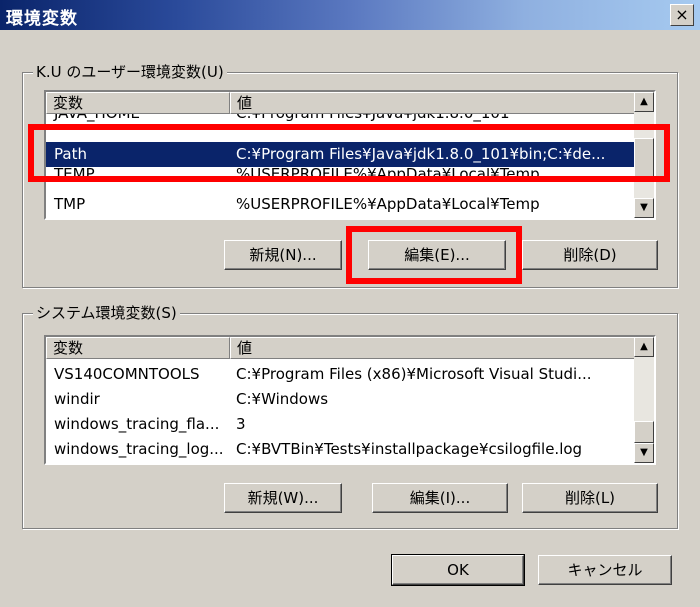 The height and width of the screenshot is (607, 700). I want to click on variable-name: JAVA_HOME, so click(138, 120).